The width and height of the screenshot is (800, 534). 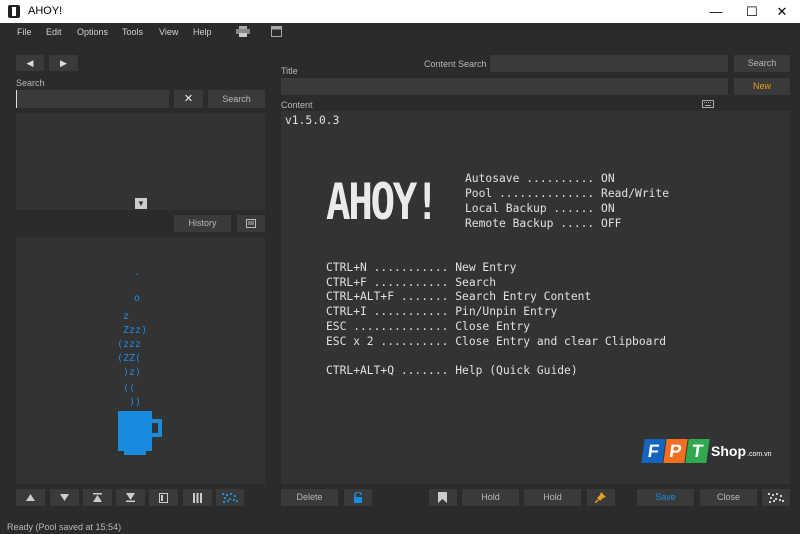 I want to click on notebook-button, so click(x=163, y=497).